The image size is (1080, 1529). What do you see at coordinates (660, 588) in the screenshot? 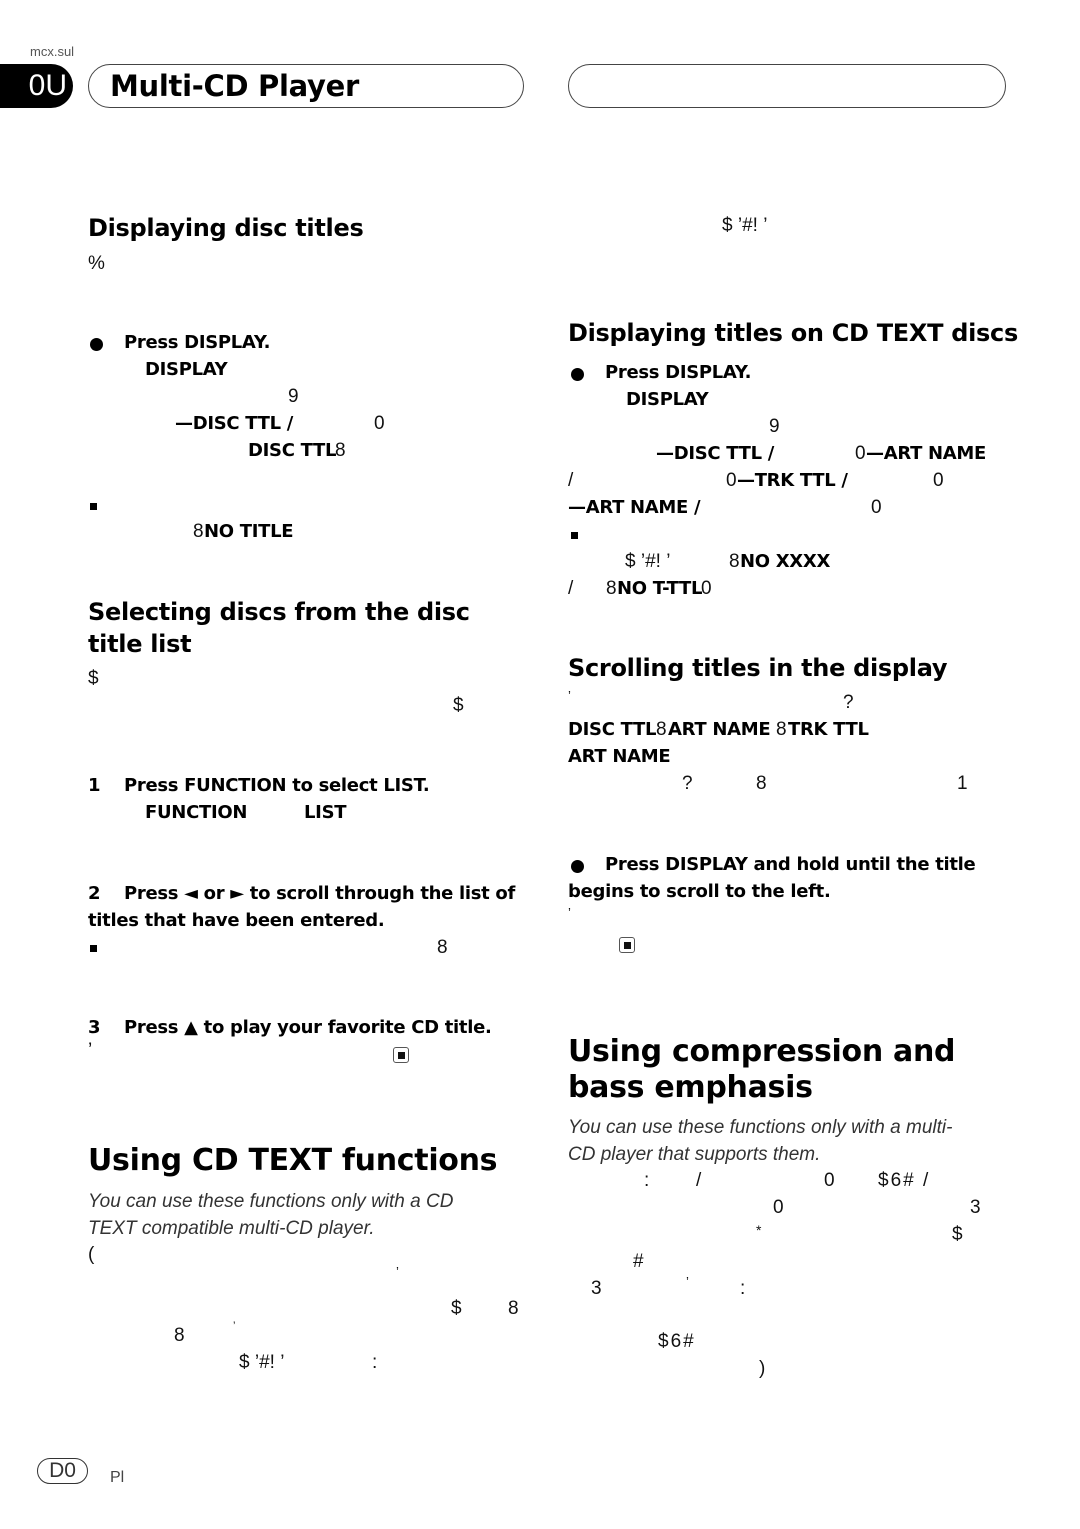
I see `no-t-ttl-label: NO T-TTL` at bounding box center [660, 588].